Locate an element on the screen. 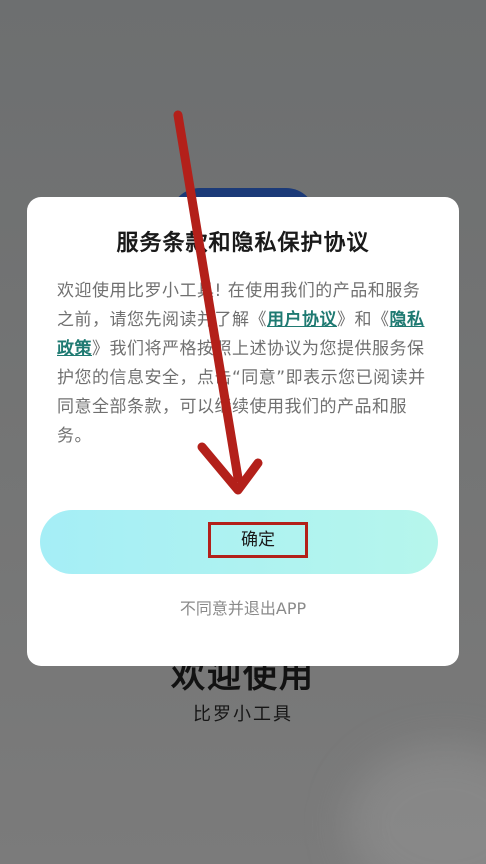 This screenshot has height=864, width=486. background-glow is located at coordinates (416, 804).